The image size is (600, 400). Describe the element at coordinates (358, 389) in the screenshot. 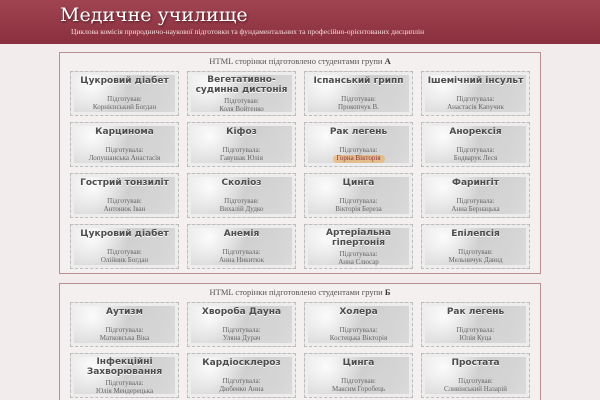

I see `topic-card-author: Максим Горобець` at that location.